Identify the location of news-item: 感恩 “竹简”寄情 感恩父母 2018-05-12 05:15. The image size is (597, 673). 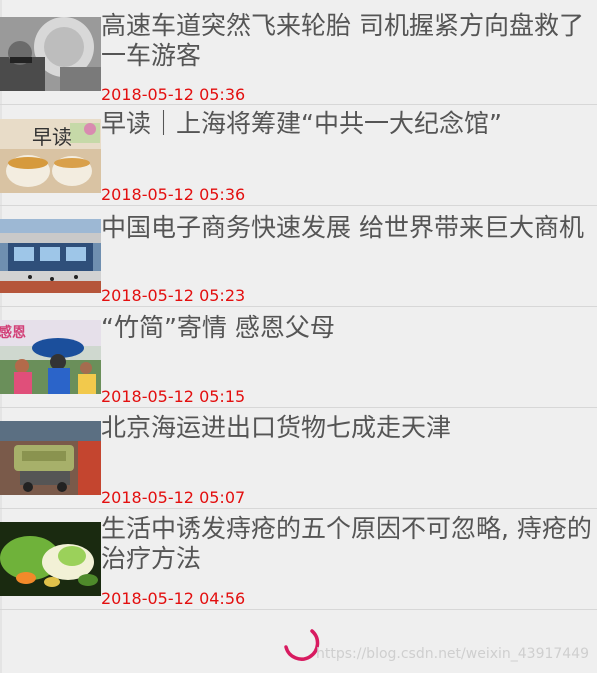
(298, 358).